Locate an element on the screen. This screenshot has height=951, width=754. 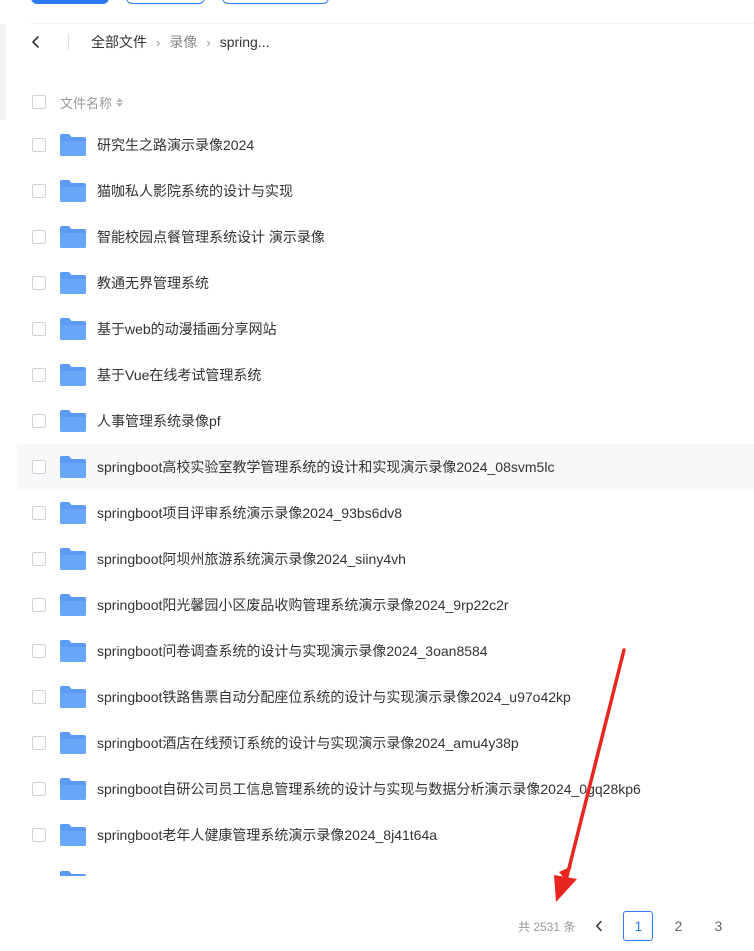
list-item: springboot项目评审系统演示录像2024_93bs6dv8 is located at coordinates (385, 513).